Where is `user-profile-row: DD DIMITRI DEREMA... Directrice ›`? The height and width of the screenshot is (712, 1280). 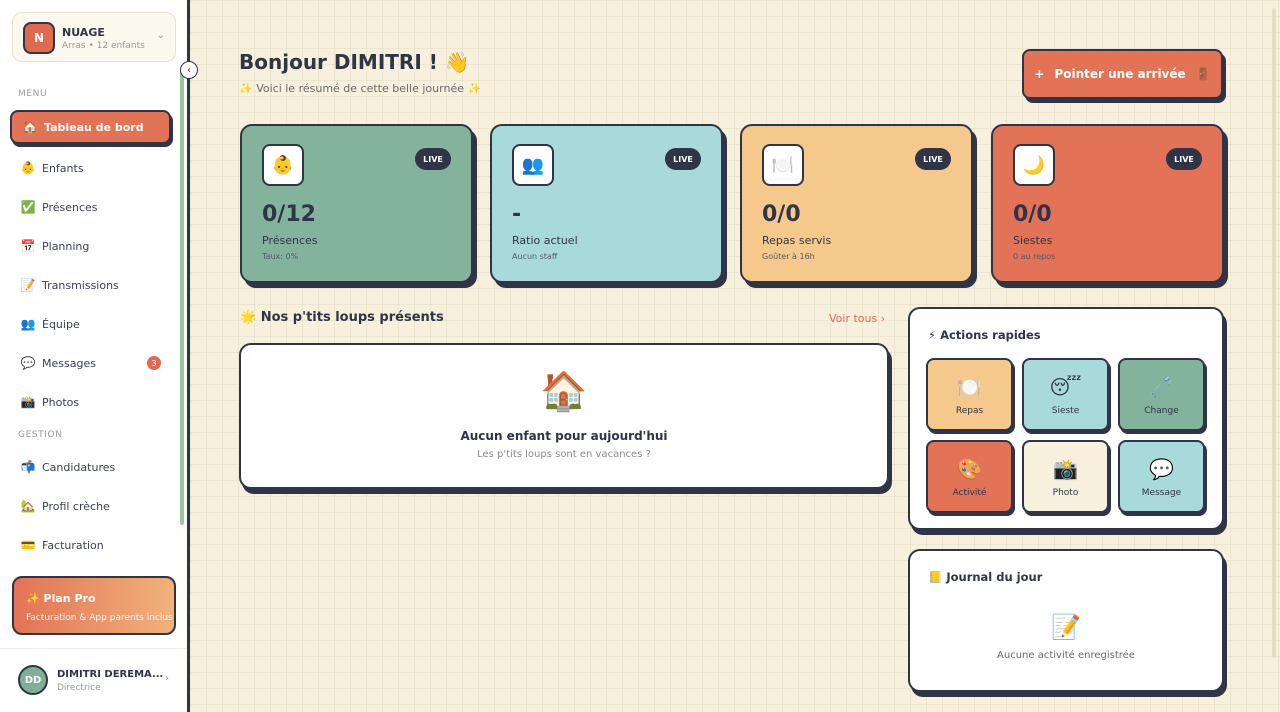 user-profile-row: DD DIMITRI DEREMA... Directrice › is located at coordinates (93, 680).